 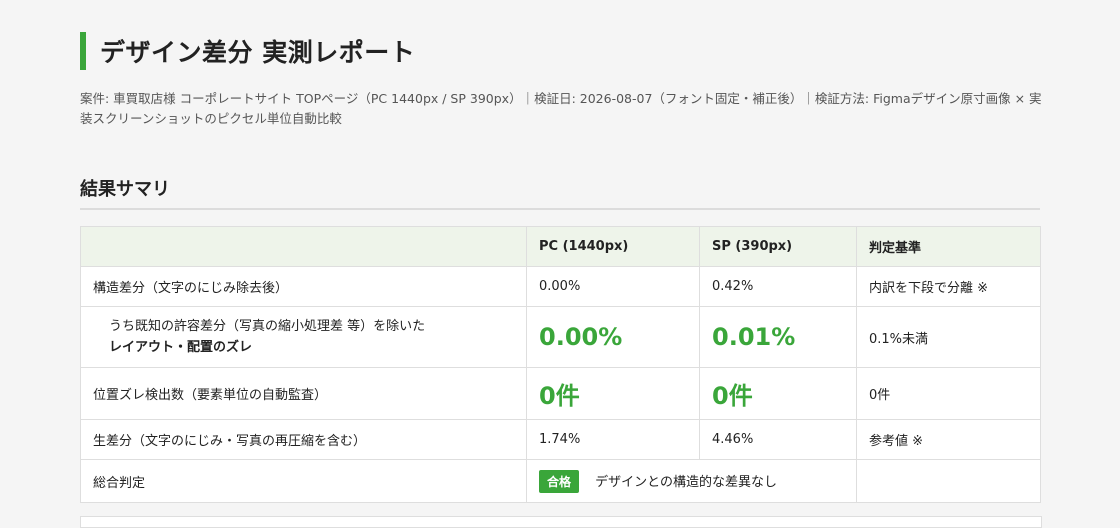 What do you see at coordinates (125, 189) in the screenshot?
I see `section-title: 結果サマリ` at bounding box center [125, 189].